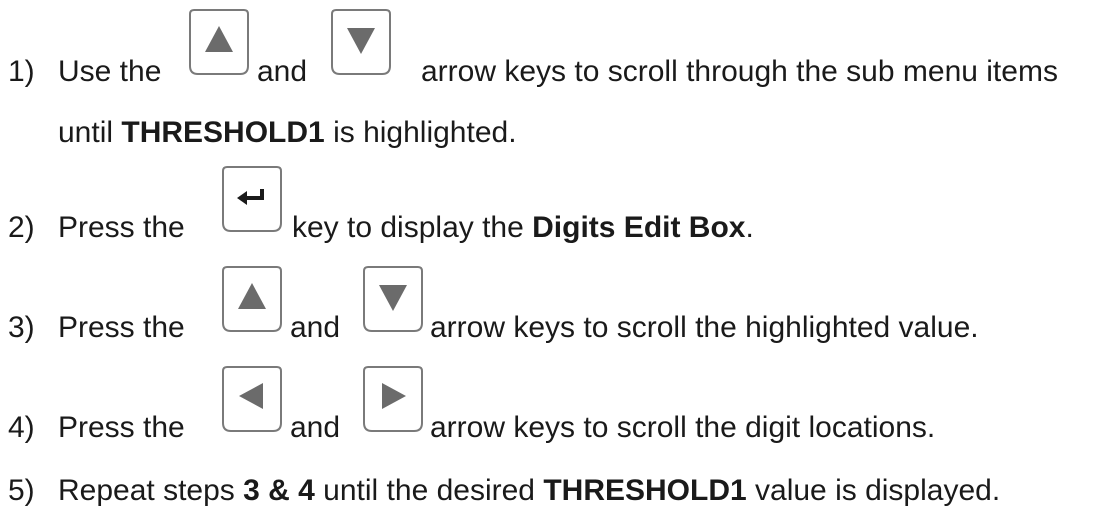 This screenshot has width=1103, height=526. I want to click on left-arrow-key-icon, so click(252, 399).